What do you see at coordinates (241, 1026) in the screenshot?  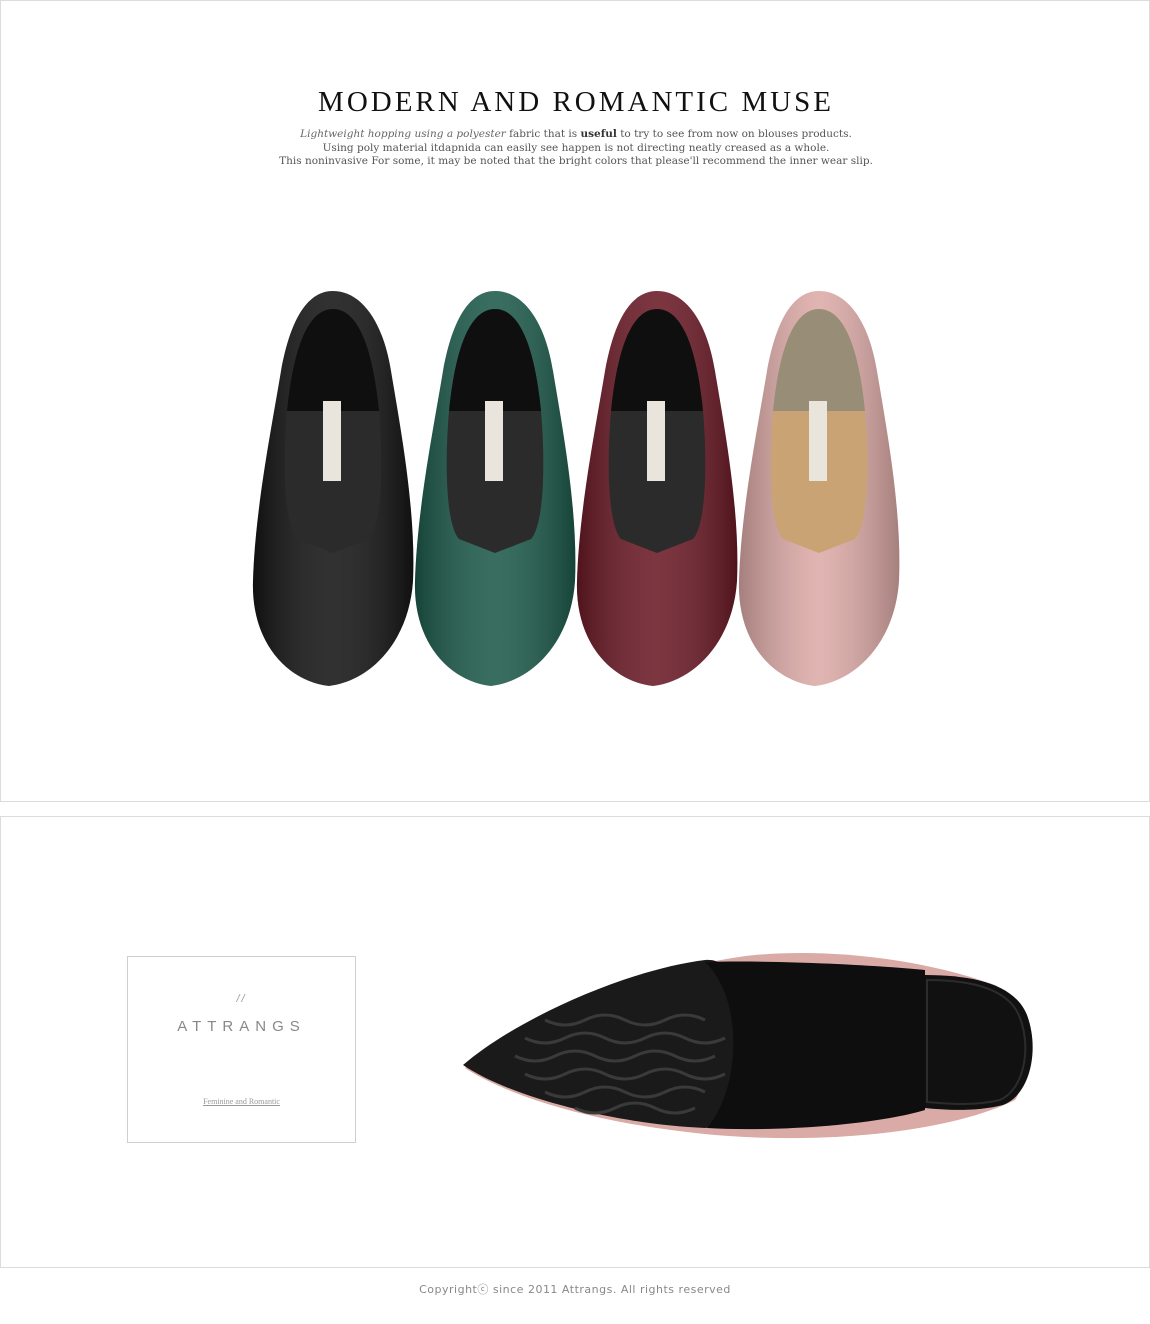 I see `brand-name: ATTRANGS` at bounding box center [241, 1026].